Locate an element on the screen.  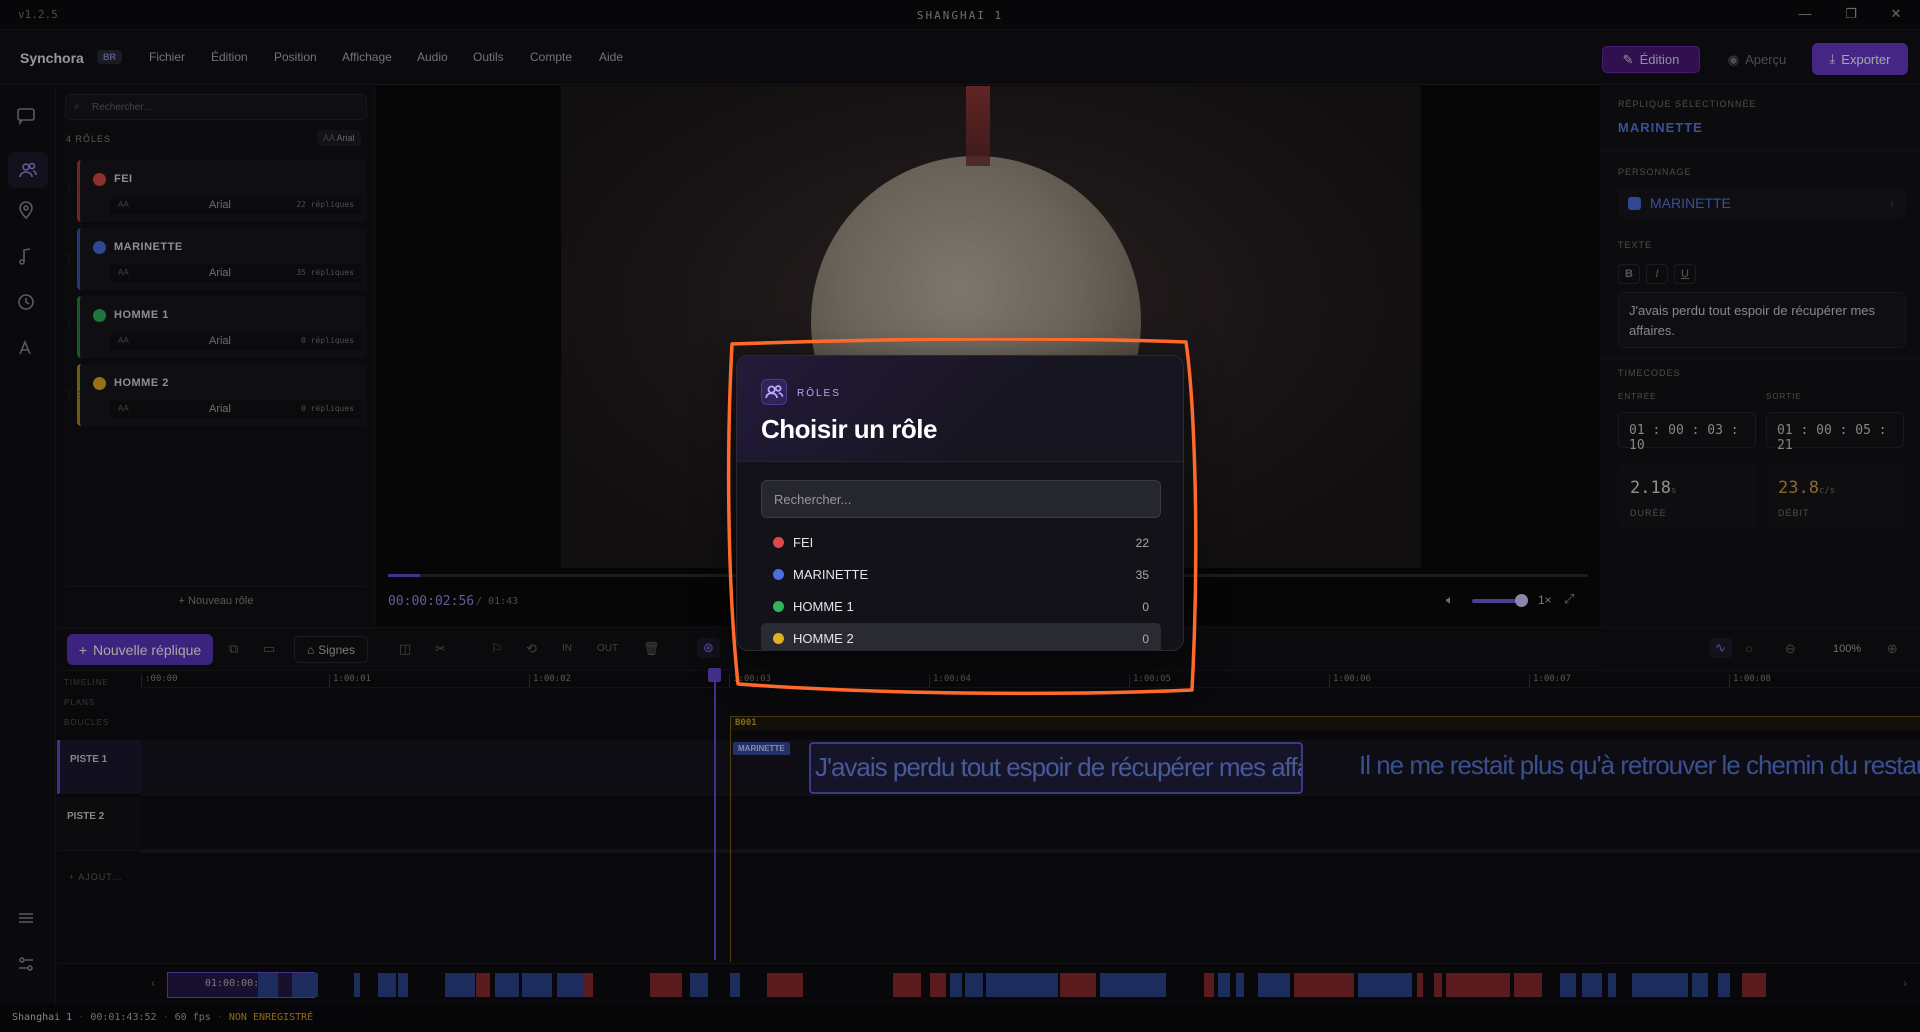
annotation-highlight is located at coordinates (962, 517).